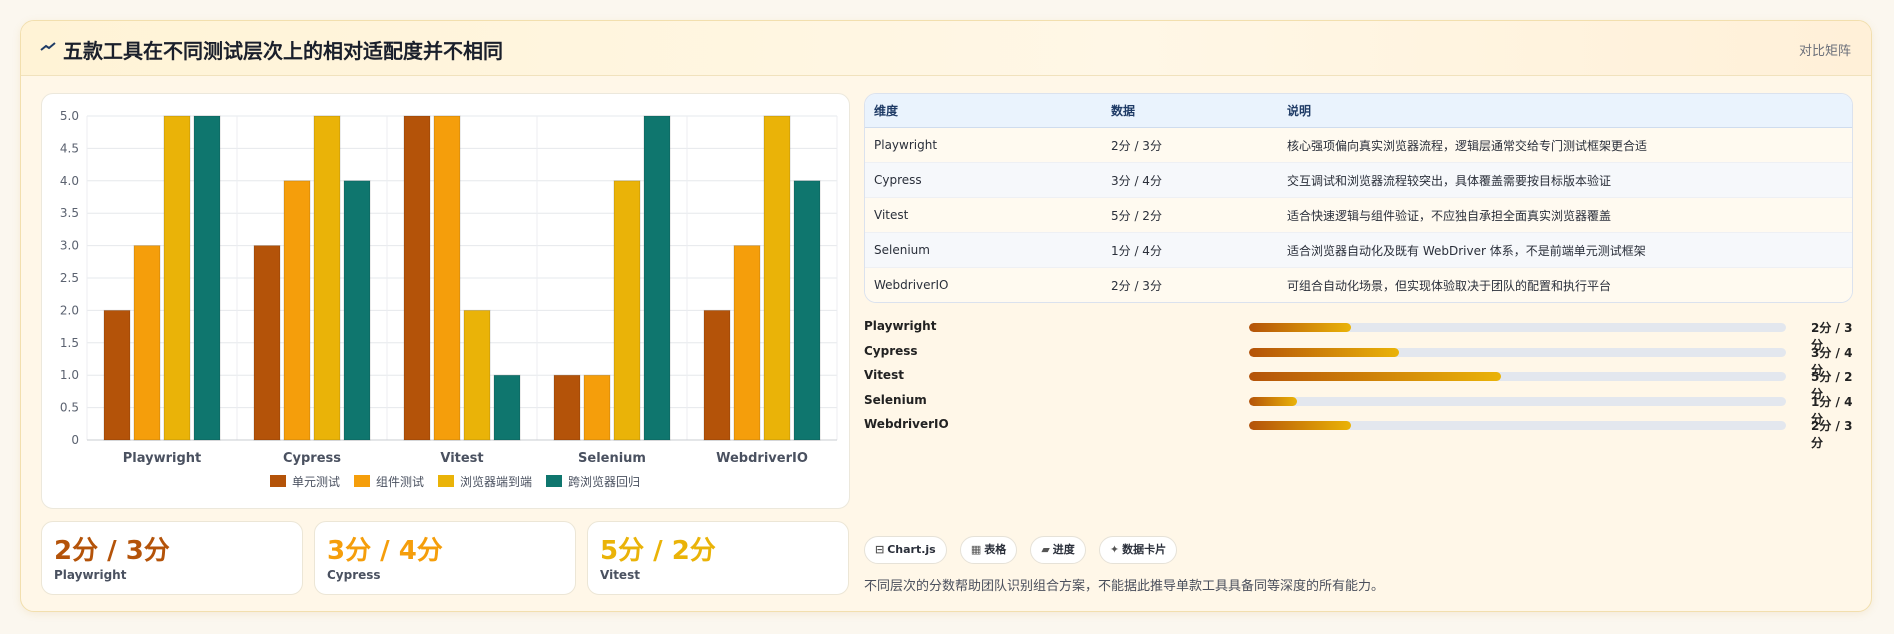  Describe the element at coordinates (69, 278) in the screenshot. I see `y-tick-label: 2.5` at that location.